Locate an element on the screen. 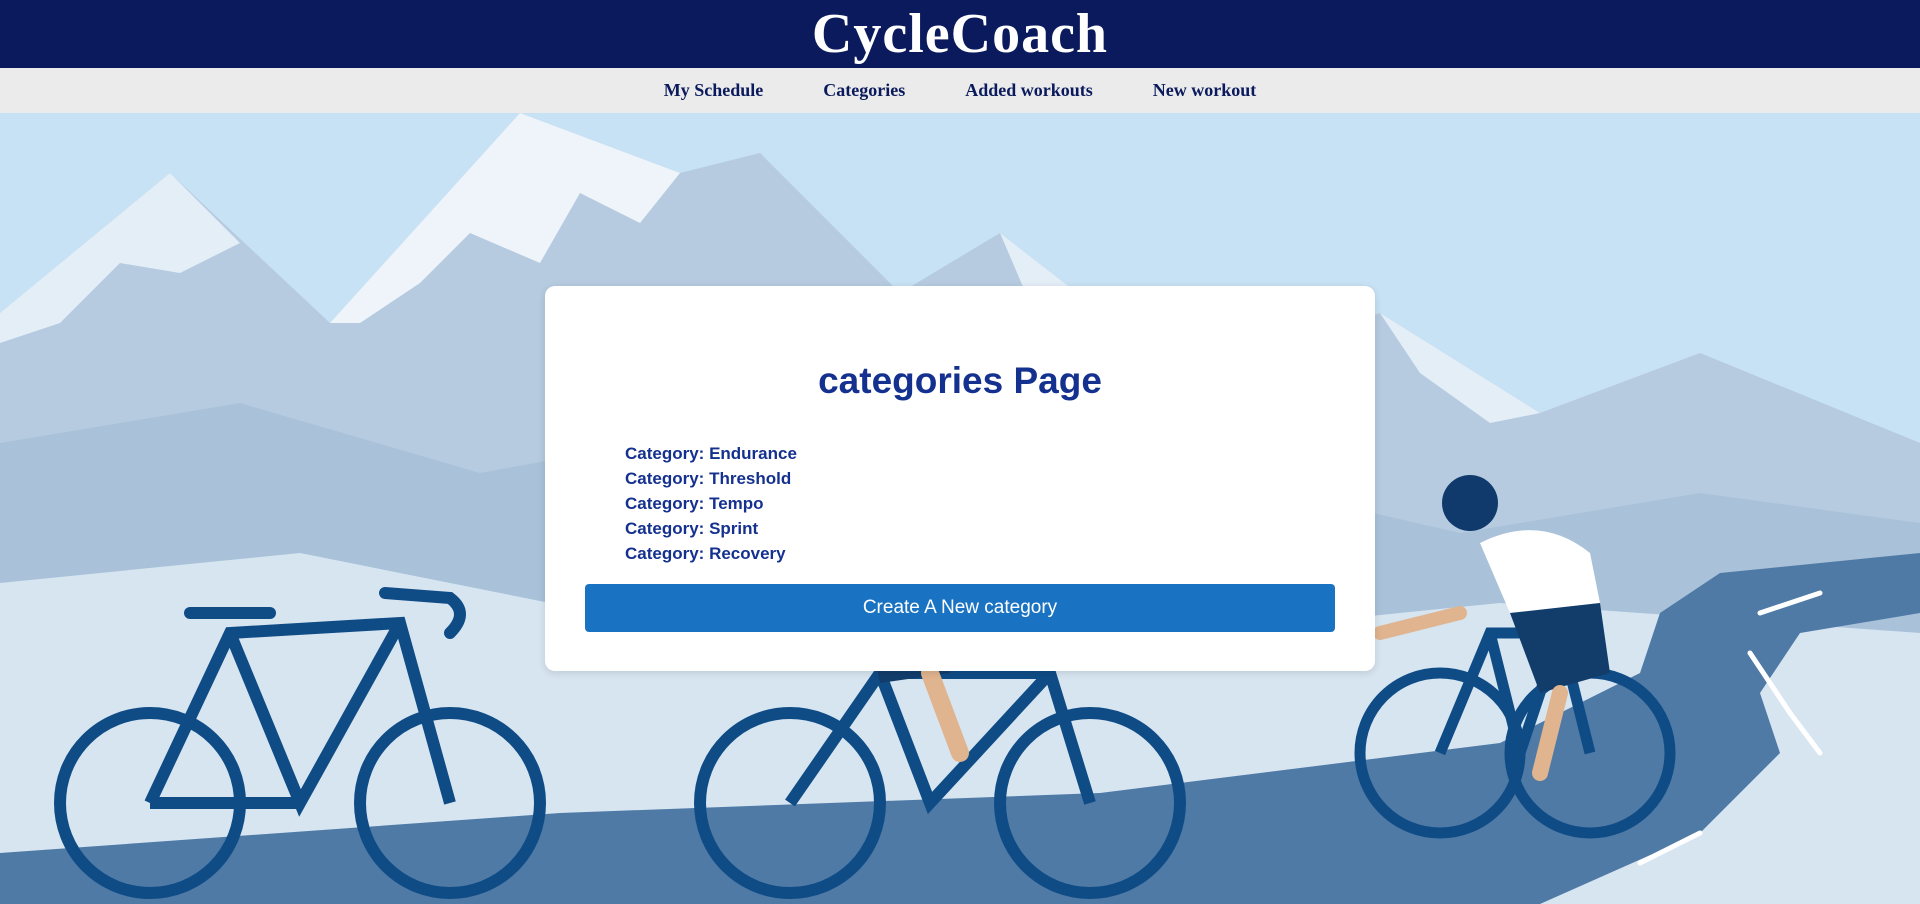 This screenshot has width=1920, height=904. list-item: Category: Sprint is located at coordinates (692, 528).